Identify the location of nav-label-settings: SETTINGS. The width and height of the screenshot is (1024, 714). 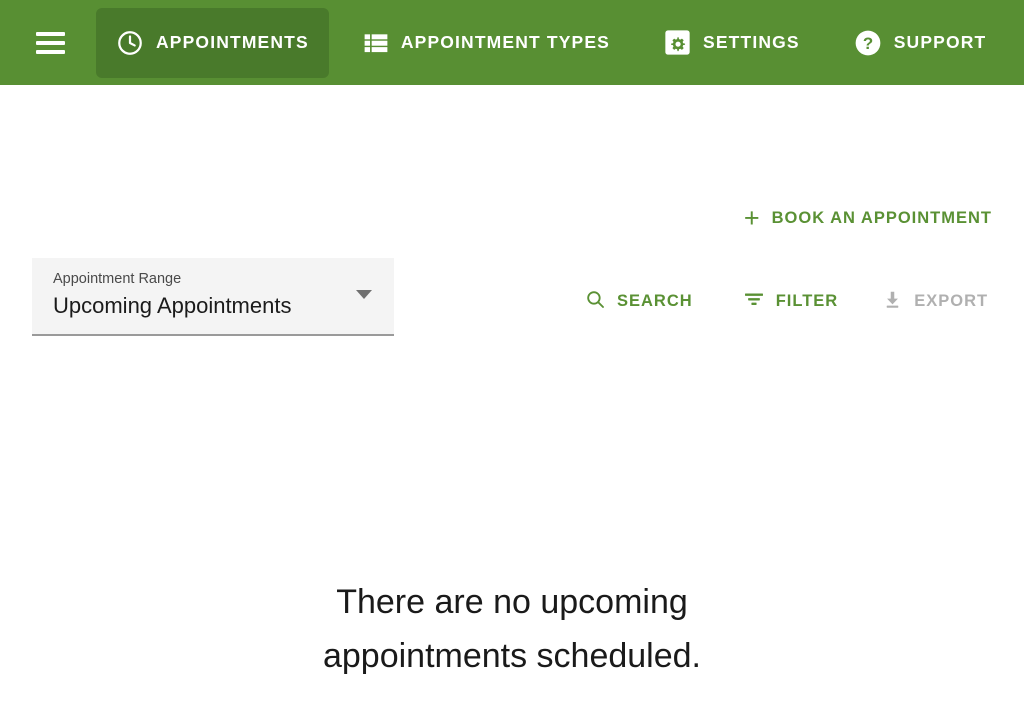
(751, 42).